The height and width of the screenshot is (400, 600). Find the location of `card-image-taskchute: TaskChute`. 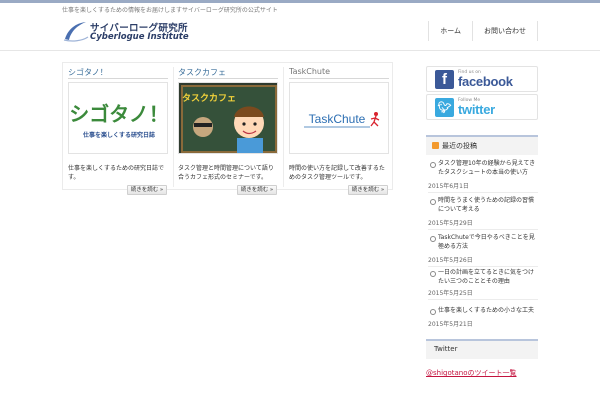

card-image-taskchute: TaskChute is located at coordinates (339, 118).